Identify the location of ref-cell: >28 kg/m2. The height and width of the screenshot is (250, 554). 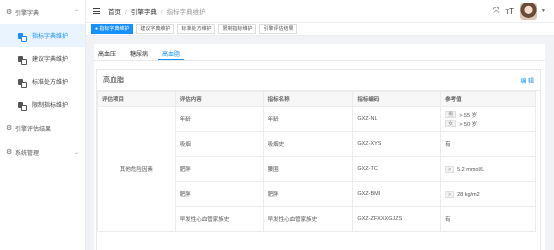
(488, 194).